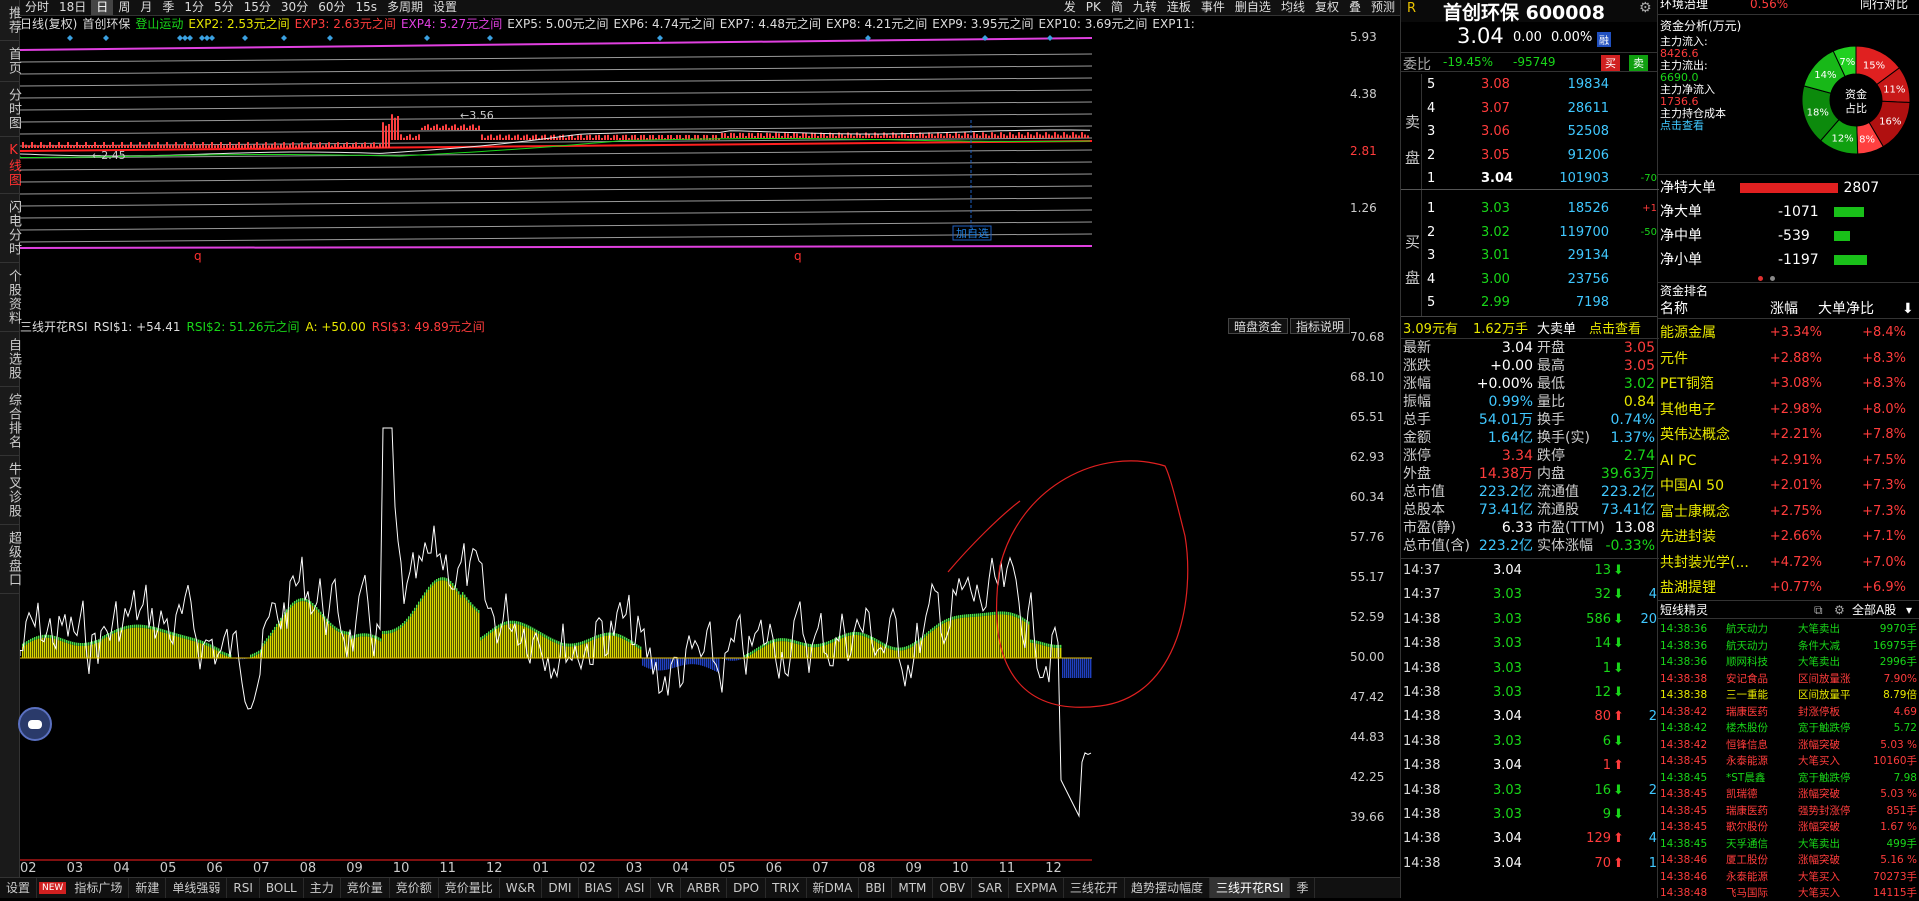  I want to click on indicator-tab: 设置, so click(18, 888).